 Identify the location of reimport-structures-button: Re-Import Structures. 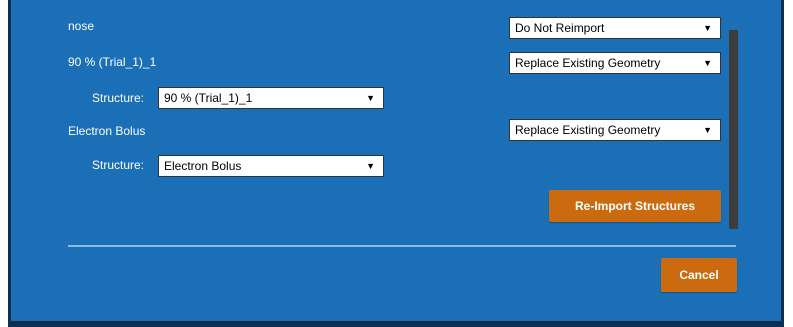
(635, 206).